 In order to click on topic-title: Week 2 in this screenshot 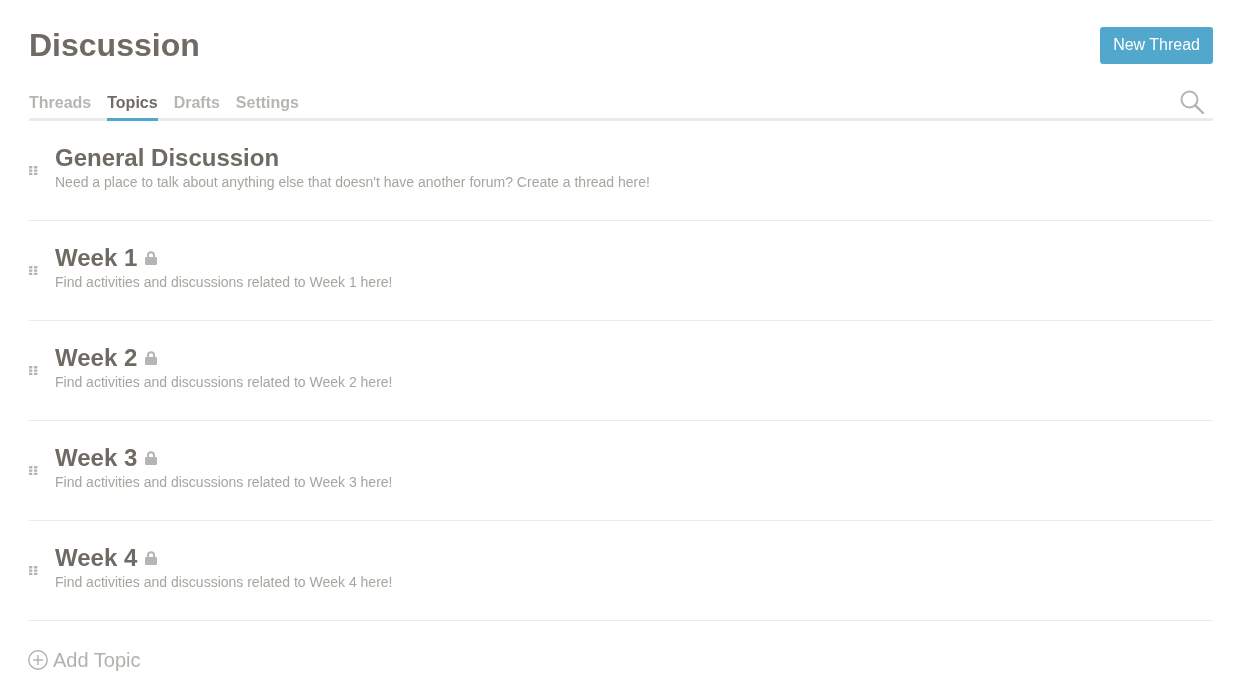, I will do `click(96, 358)`.